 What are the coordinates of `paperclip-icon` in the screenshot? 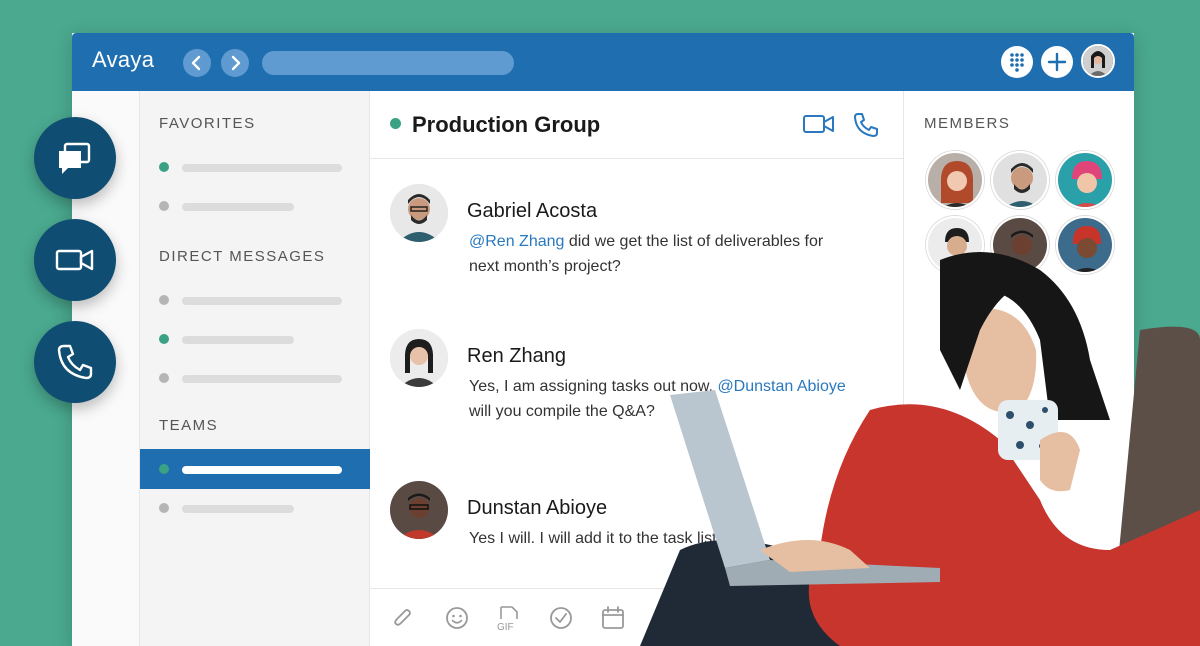 It's located at (403, 618).